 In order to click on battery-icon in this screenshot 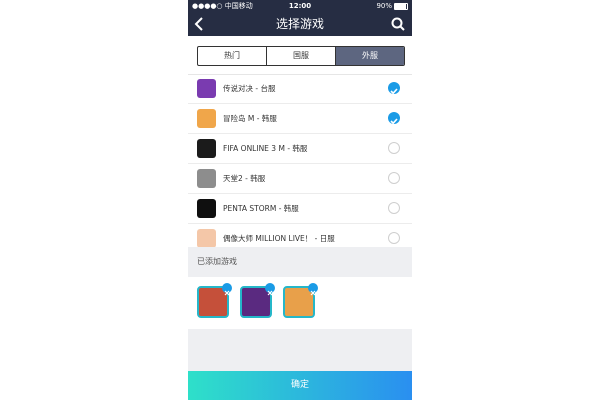, I will do `click(401, 6)`.